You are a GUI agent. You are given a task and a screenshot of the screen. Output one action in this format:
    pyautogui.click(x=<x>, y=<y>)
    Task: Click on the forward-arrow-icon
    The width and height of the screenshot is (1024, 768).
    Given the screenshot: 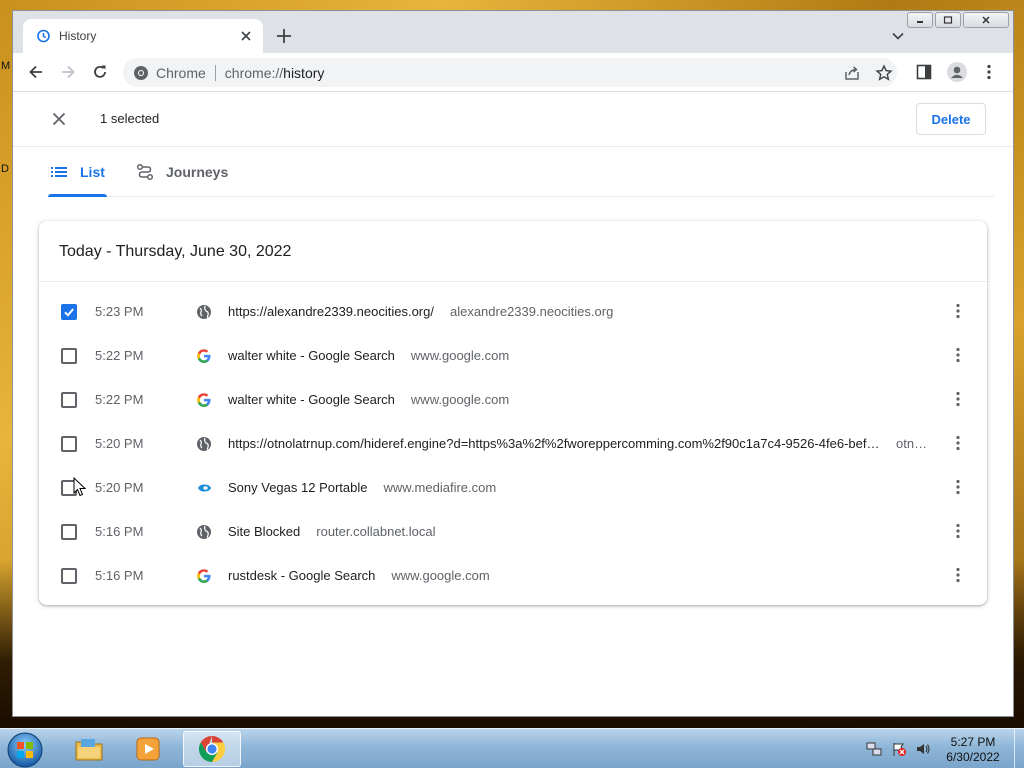 What is the action you would take?
    pyautogui.click(x=68, y=72)
    